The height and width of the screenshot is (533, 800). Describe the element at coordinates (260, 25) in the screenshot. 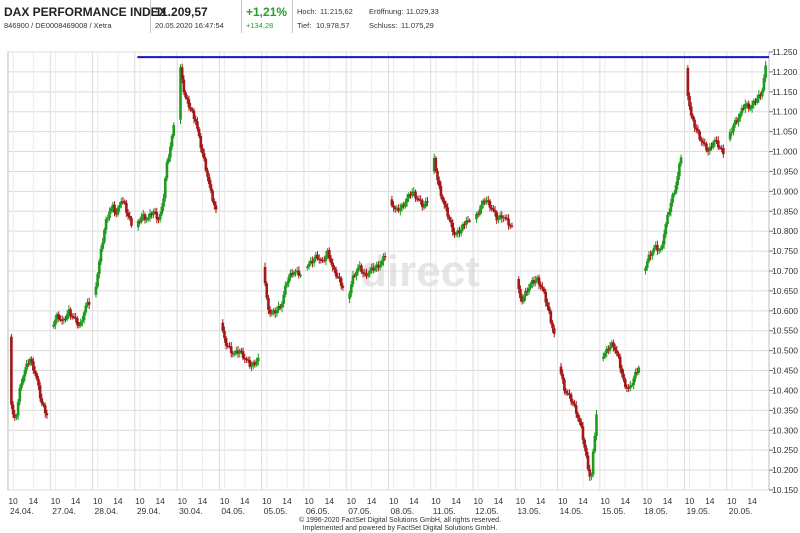

I see `change-absolute: +134,28` at that location.